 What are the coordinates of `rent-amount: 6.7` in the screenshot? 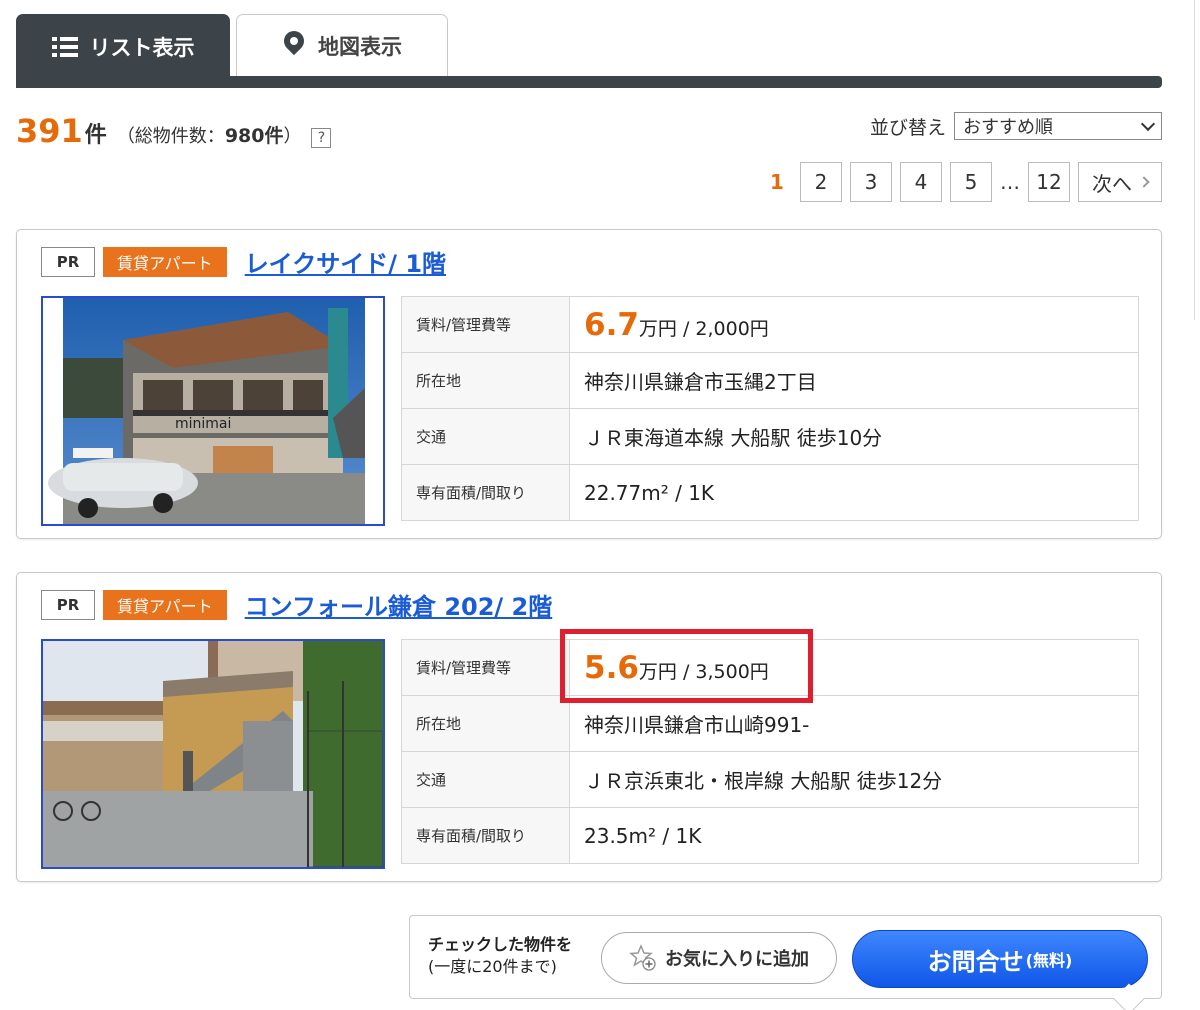 It's located at (611, 324).